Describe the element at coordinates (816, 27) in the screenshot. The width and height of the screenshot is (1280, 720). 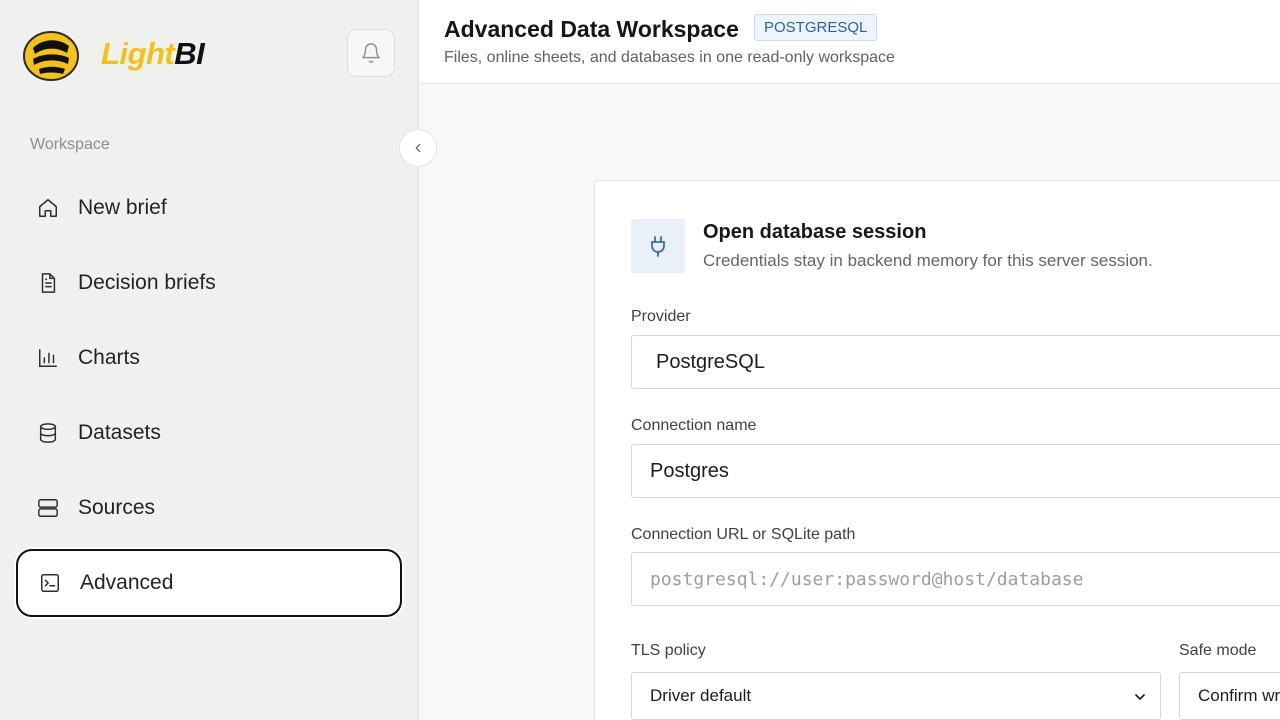
I see `provider-badge: POSTGRESQL` at that location.